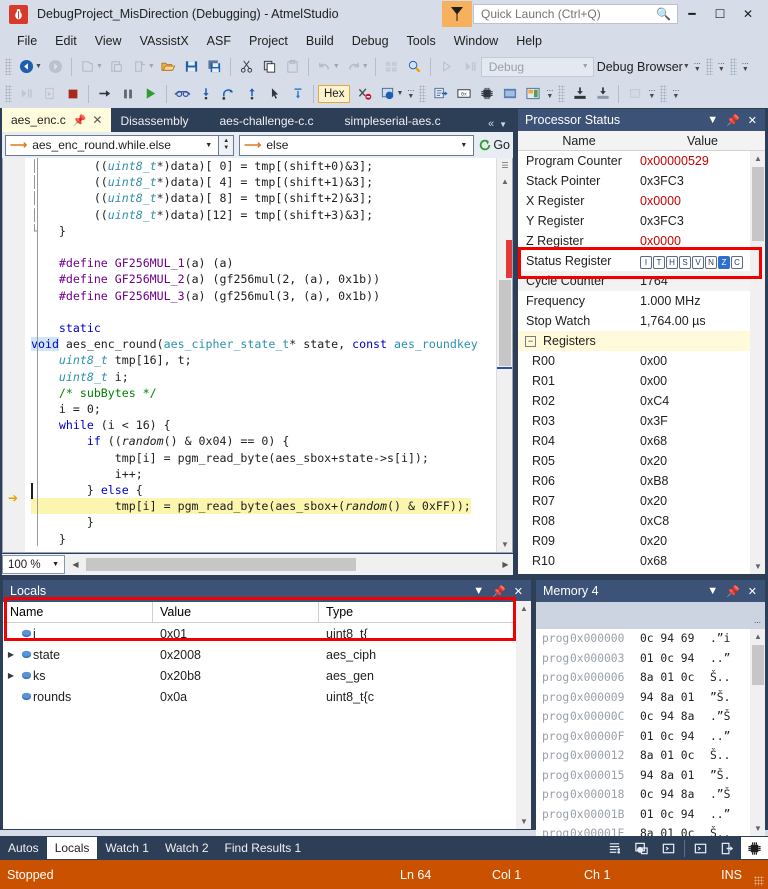  What do you see at coordinates (259, 121) in the screenshot?
I see `tab-aes-challenge-c-c: aes-challenge-c.c` at bounding box center [259, 121].